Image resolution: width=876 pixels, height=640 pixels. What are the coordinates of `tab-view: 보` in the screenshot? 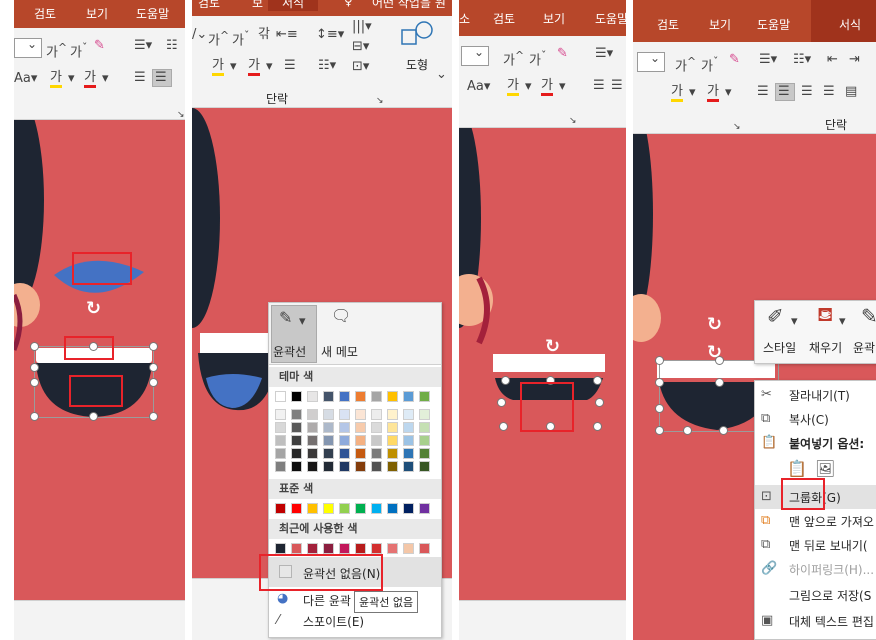 It's located at (257, 5).